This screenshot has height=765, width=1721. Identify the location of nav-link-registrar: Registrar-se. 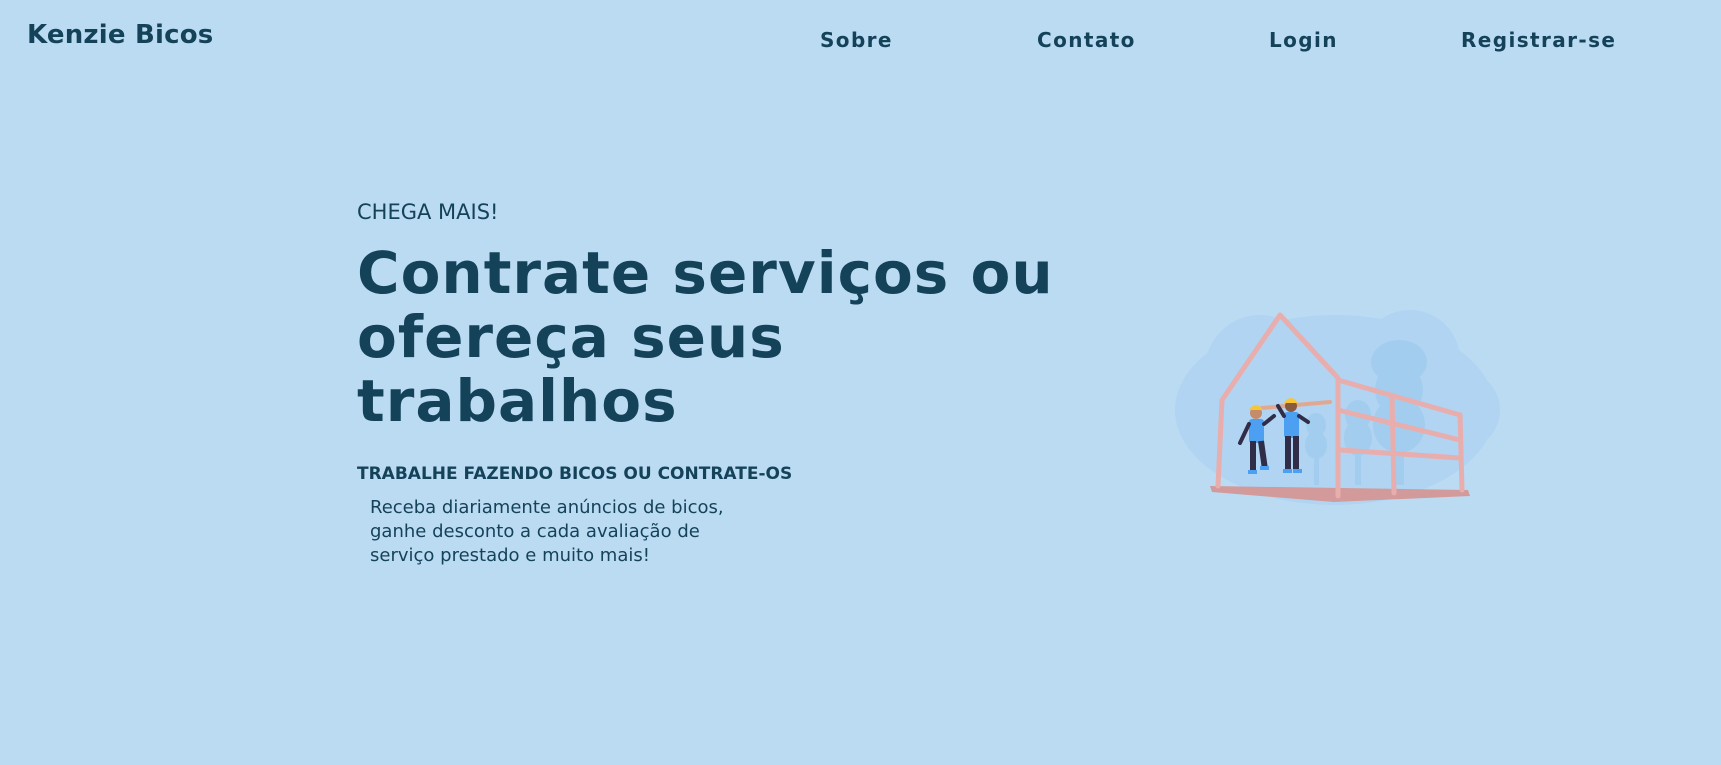
(1538, 40).